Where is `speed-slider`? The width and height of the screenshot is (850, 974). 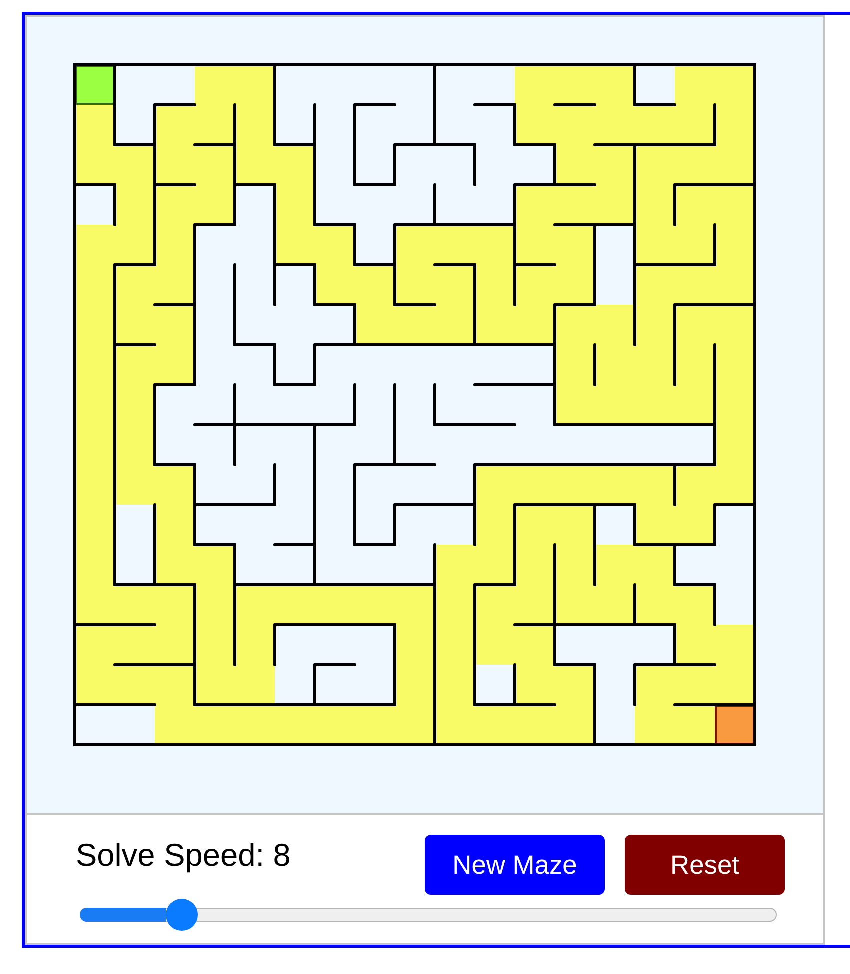 speed-slider is located at coordinates (428, 915).